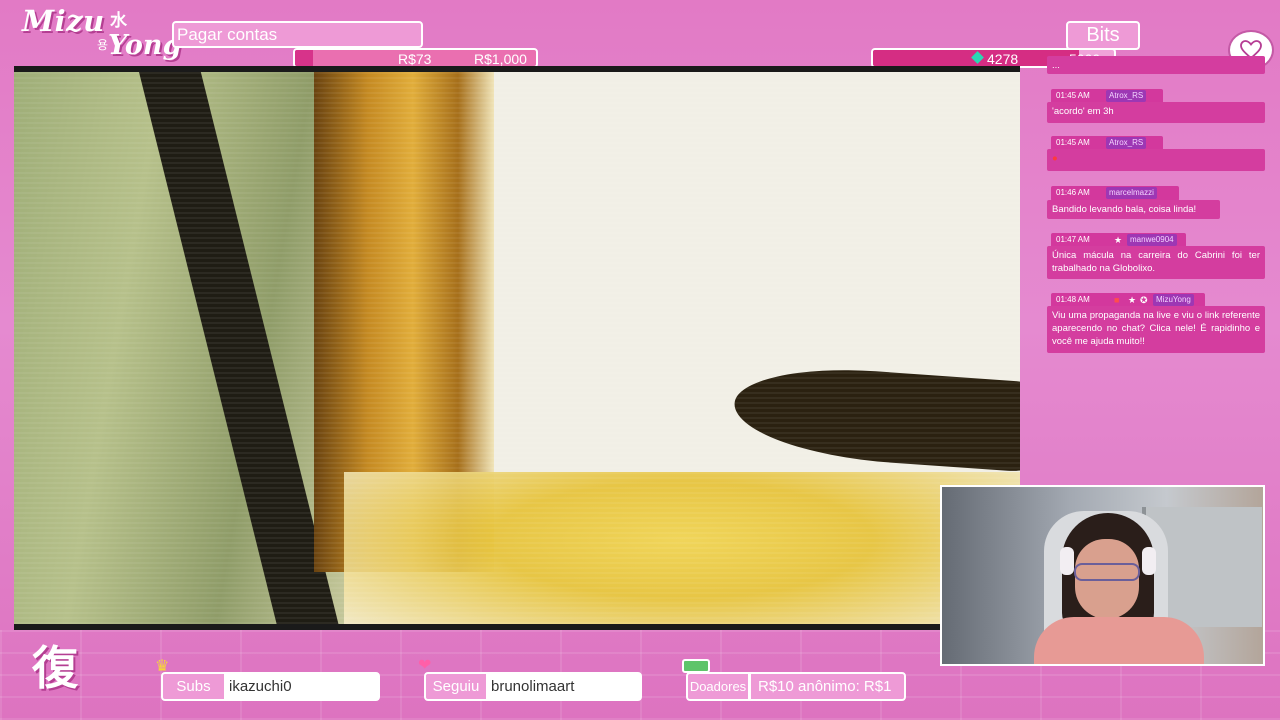 Image resolution: width=1280 pixels, height=720 pixels. What do you see at coordinates (456, 686) in the screenshot?
I see `follow-label: Seguiu` at bounding box center [456, 686].